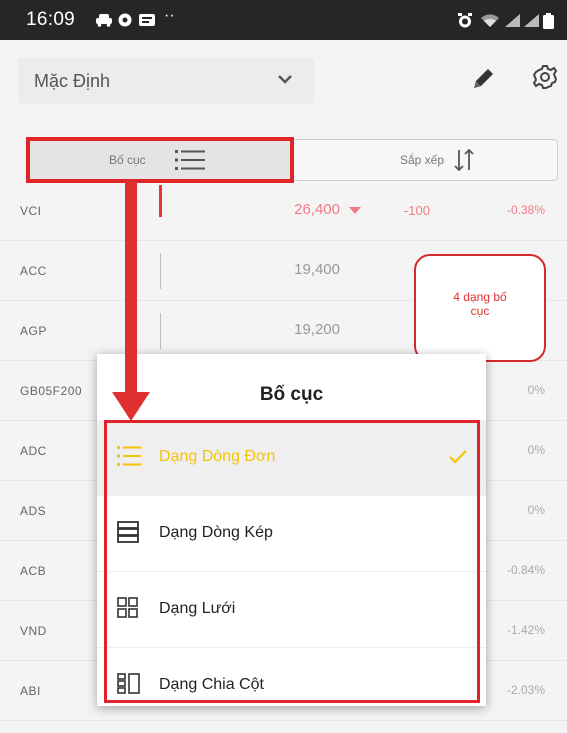 The image size is (567, 733). Describe the element at coordinates (33, 571) in the screenshot. I see `row-symbol: ACB` at that location.